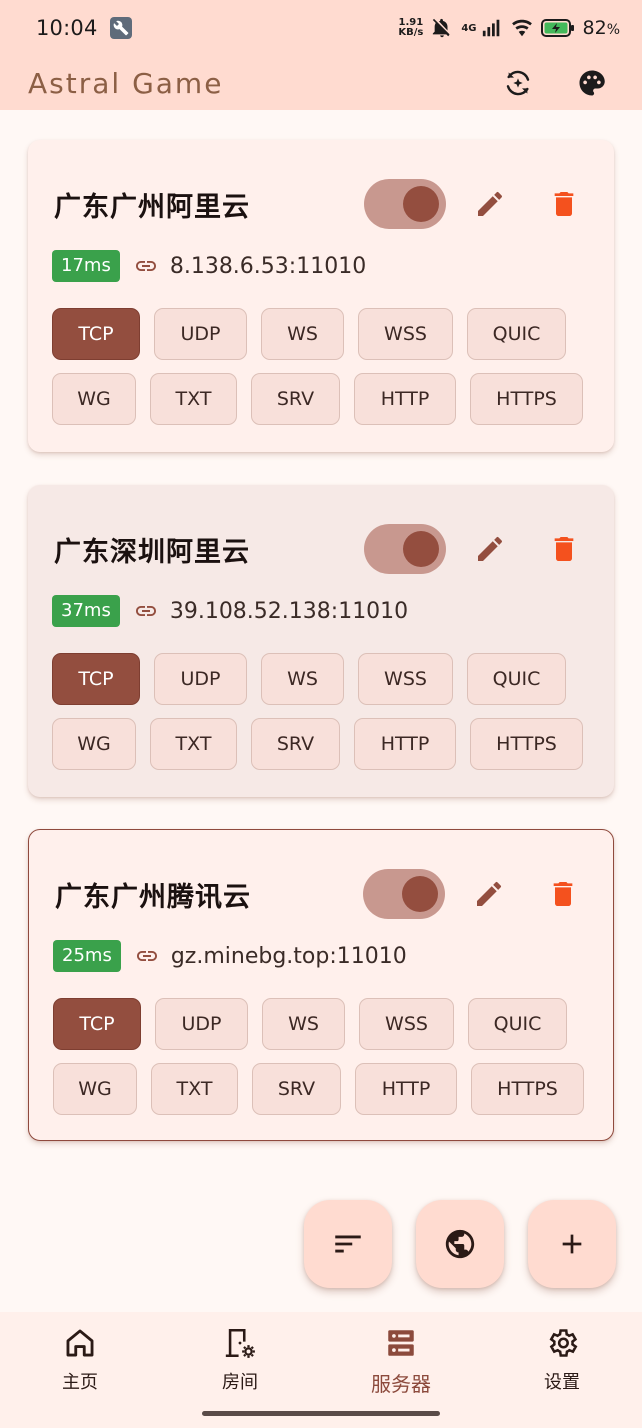 The width and height of the screenshot is (642, 1428). Describe the element at coordinates (289, 611) in the screenshot. I see `server-address: 39.108.52.138:11010` at that location.